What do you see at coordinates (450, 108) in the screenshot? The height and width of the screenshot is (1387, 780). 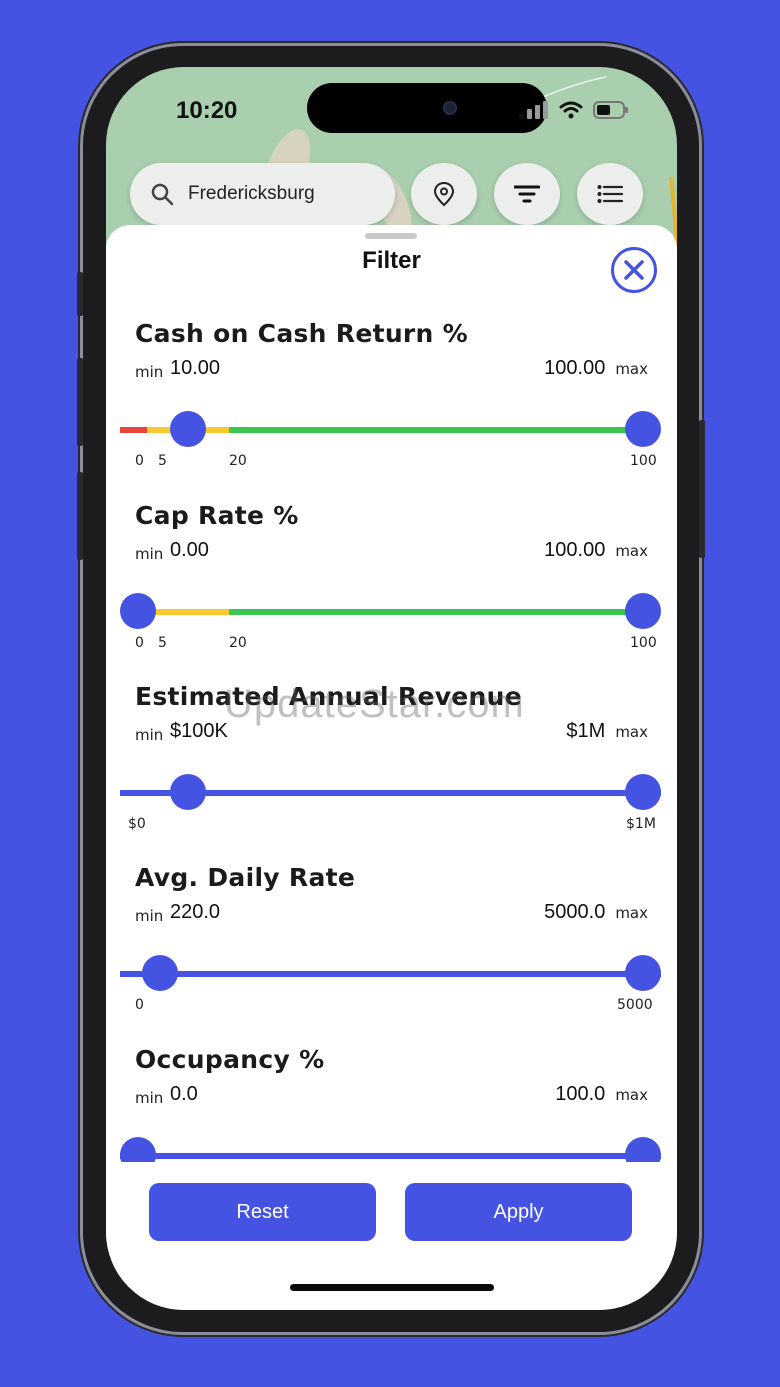 I see `front-camera` at bounding box center [450, 108].